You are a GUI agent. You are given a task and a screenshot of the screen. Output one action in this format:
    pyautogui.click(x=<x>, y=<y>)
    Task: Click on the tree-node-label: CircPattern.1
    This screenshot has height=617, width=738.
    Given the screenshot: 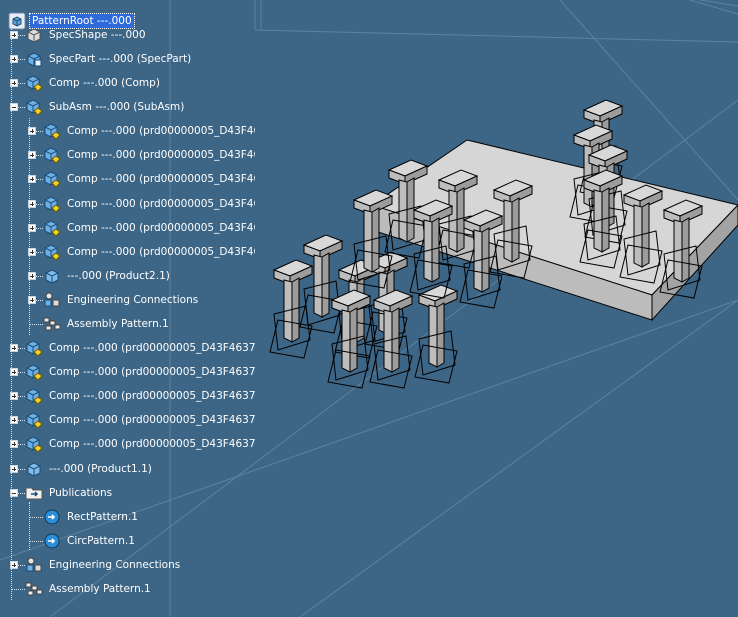 What is the action you would take?
    pyautogui.click(x=101, y=541)
    